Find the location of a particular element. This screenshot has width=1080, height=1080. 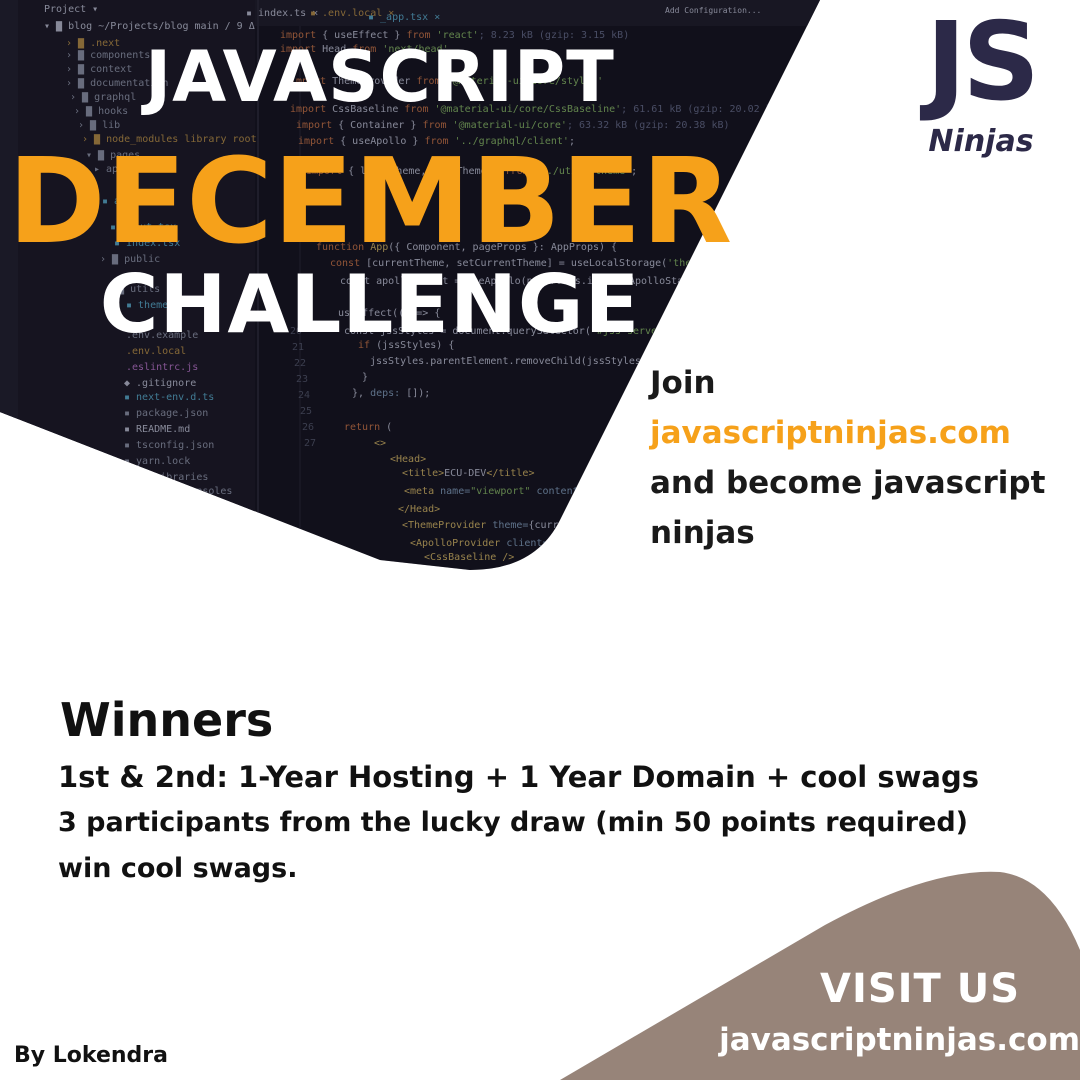

visit-us-background is located at coordinates (820, 975).